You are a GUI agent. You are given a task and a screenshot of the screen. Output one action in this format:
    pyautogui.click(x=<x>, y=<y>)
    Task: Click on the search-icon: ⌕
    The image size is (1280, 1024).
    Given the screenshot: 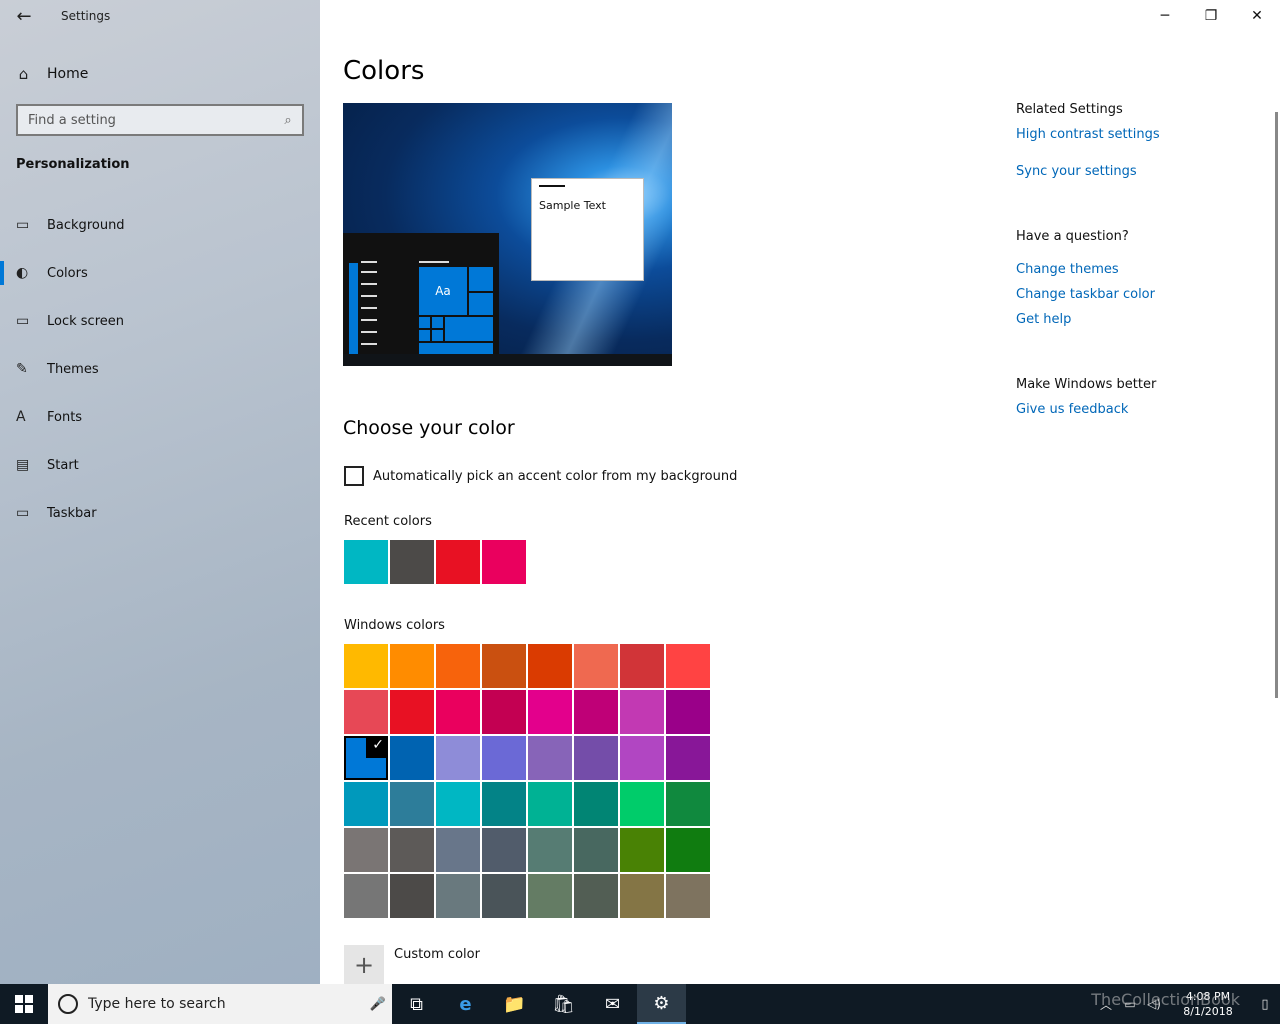 What is the action you would take?
    pyautogui.click(x=288, y=120)
    